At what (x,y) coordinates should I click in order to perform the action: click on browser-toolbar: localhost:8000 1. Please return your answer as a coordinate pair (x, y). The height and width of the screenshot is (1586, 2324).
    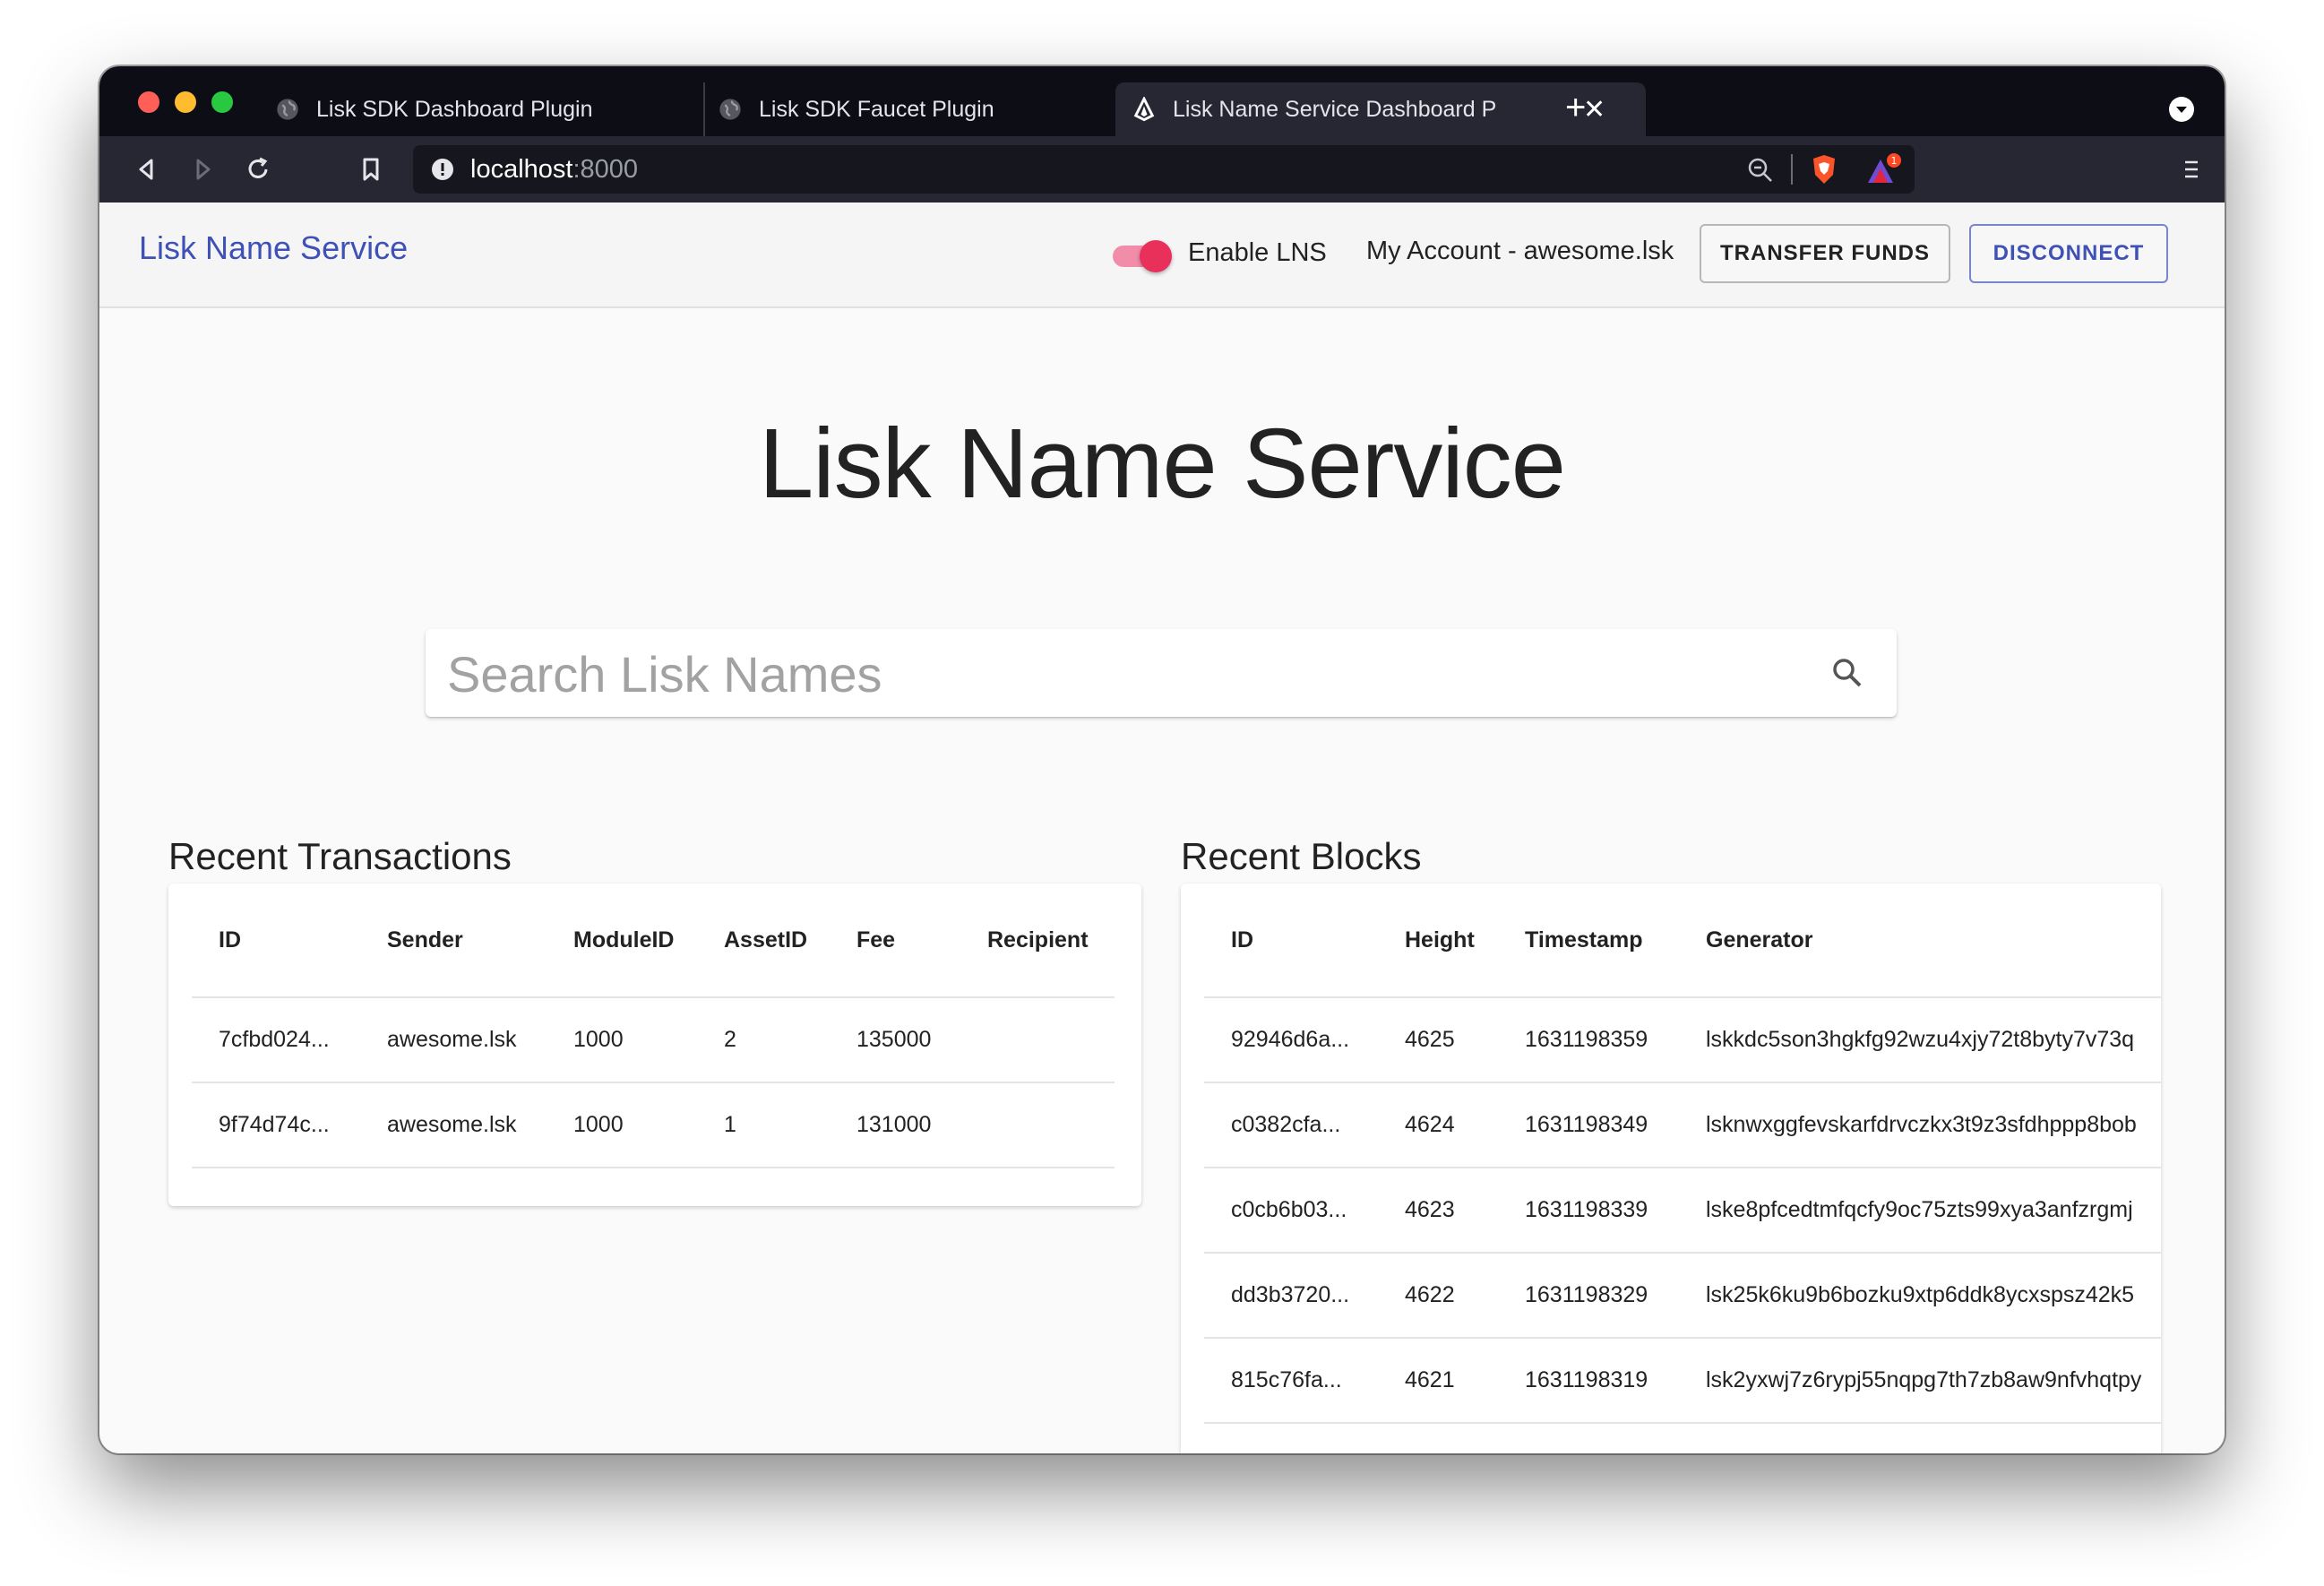
    Looking at the image, I should click on (1162, 169).